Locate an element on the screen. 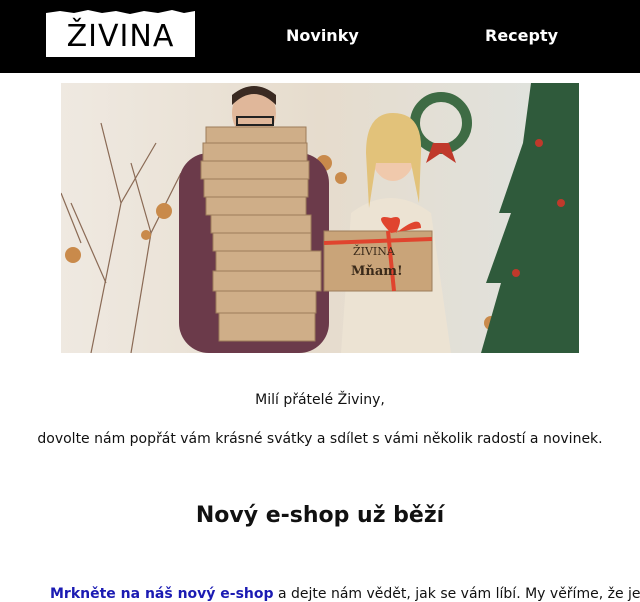 This screenshot has height=602, width=640. logo: ŽIVINA is located at coordinates (120, 32).